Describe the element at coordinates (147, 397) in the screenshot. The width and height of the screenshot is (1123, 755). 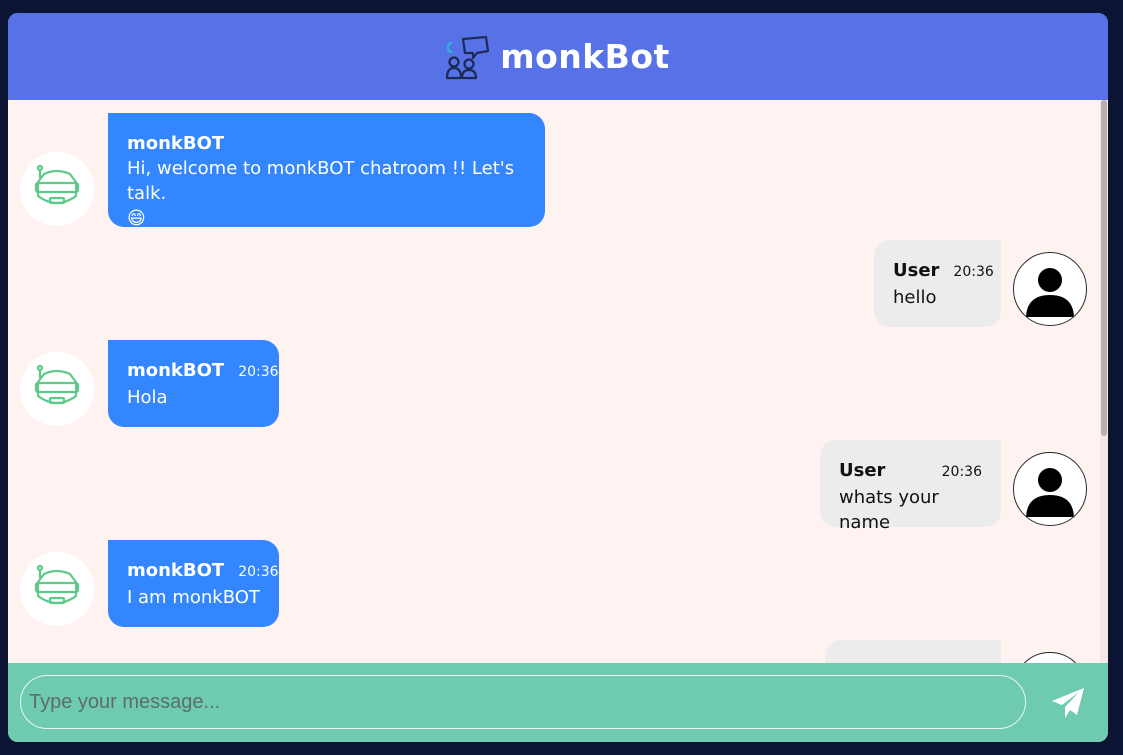
I see `message-text: Hola` at that location.